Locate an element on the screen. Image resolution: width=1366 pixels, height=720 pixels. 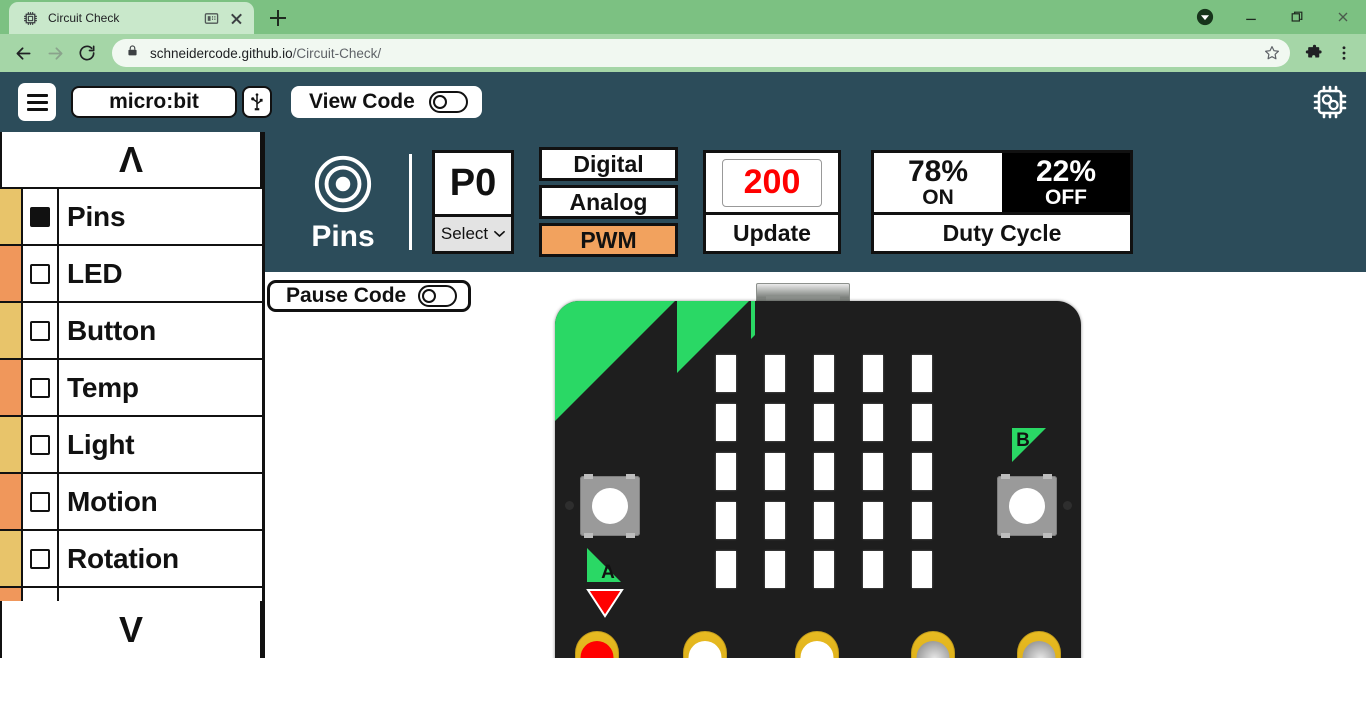
three-dot-menu-icon is located at coordinates (1344, 53).